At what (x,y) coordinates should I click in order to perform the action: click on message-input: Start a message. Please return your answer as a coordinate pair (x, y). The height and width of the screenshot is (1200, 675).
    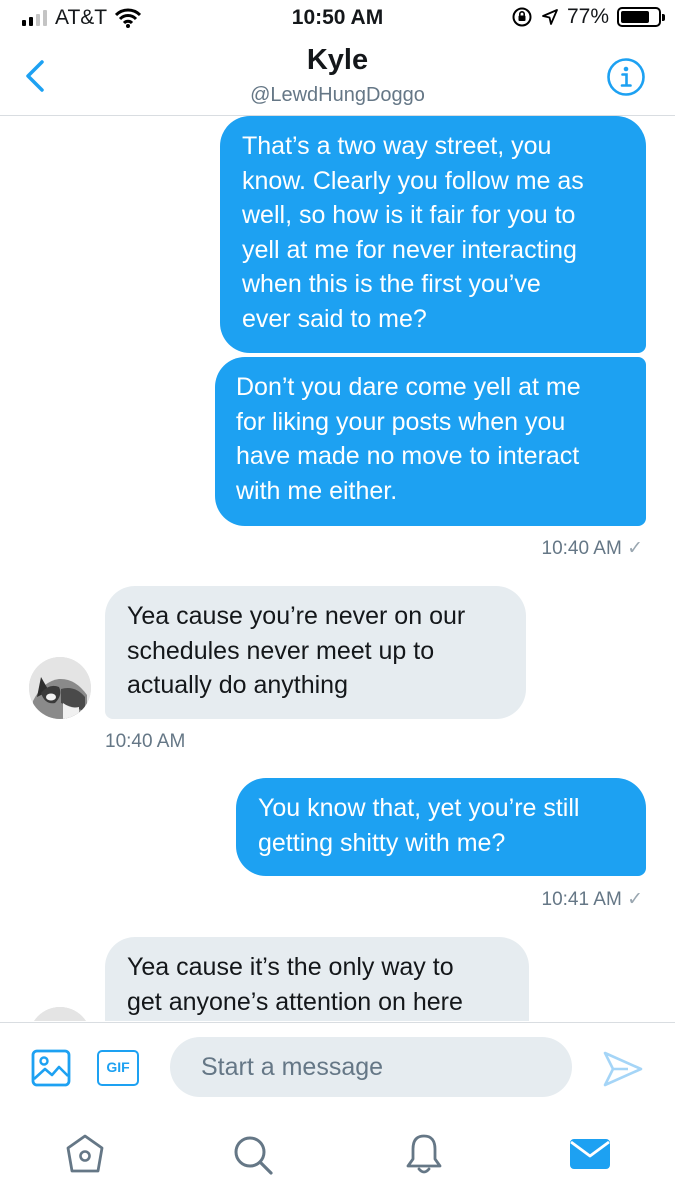
    Looking at the image, I should click on (371, 1067).